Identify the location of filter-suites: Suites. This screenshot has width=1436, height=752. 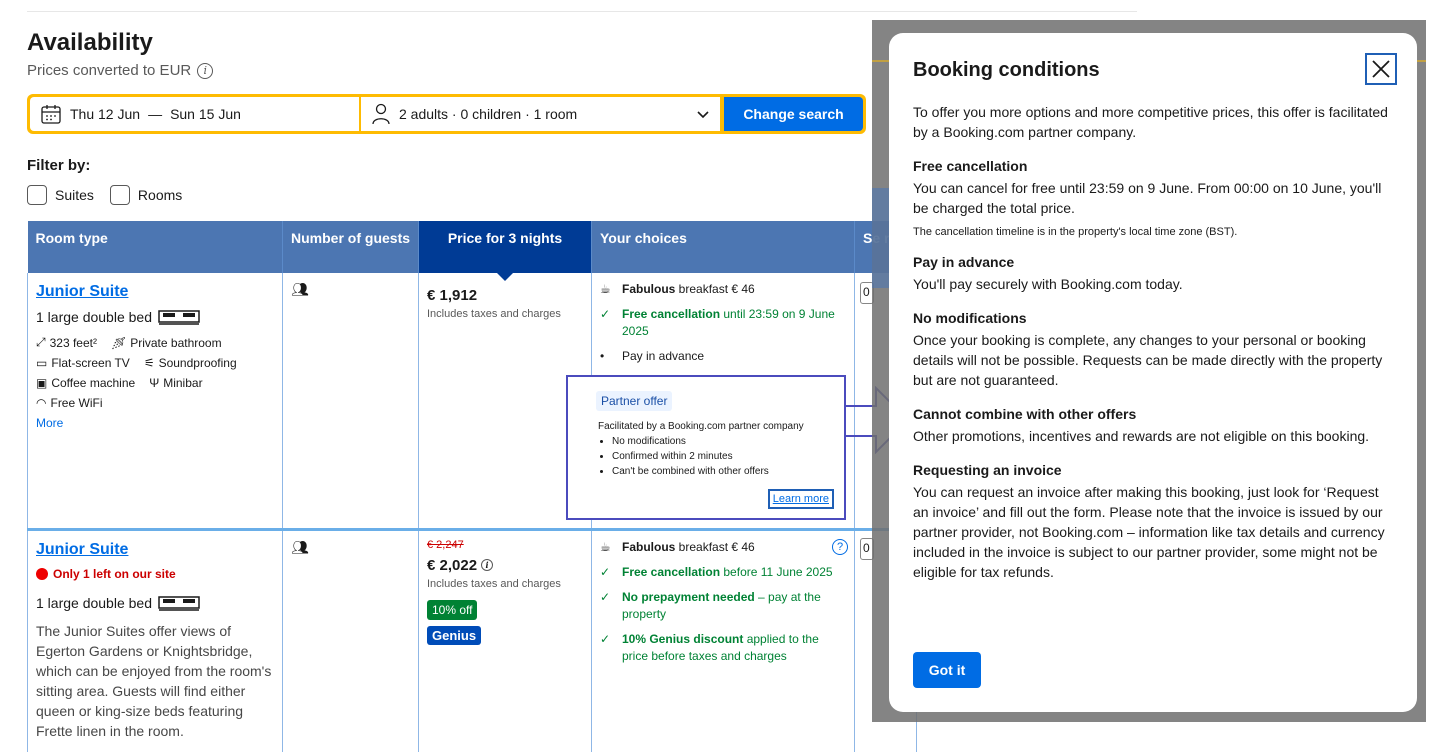
(60, 195).